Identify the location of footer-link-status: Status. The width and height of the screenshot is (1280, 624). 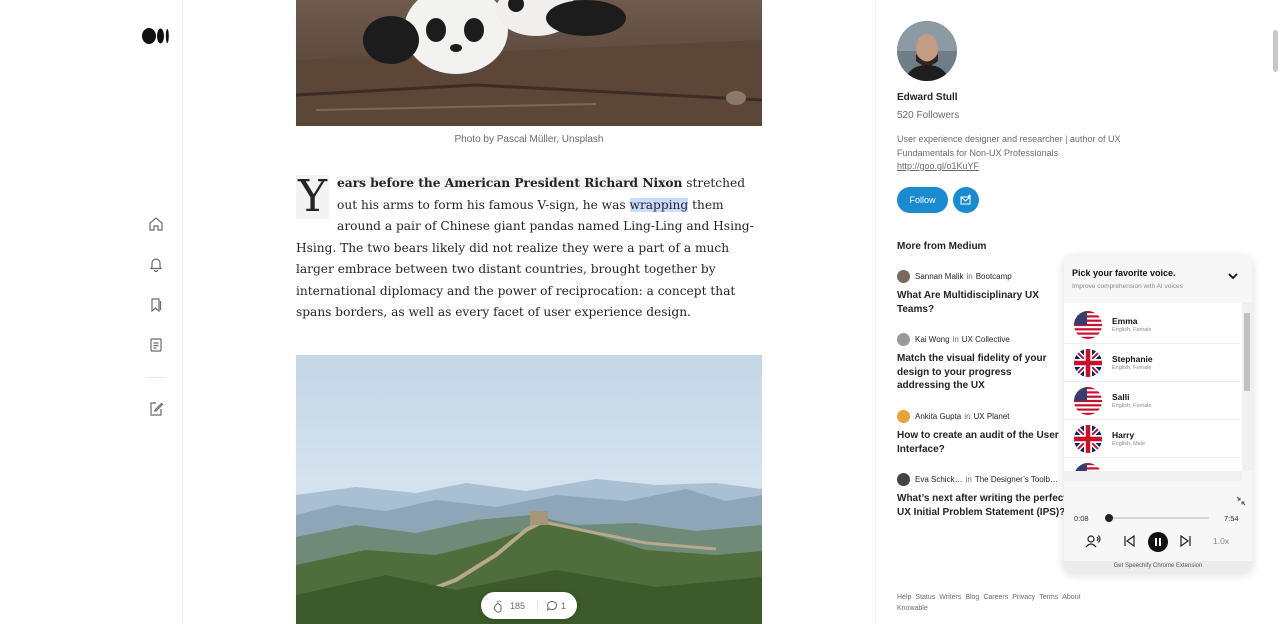
(925, 597).